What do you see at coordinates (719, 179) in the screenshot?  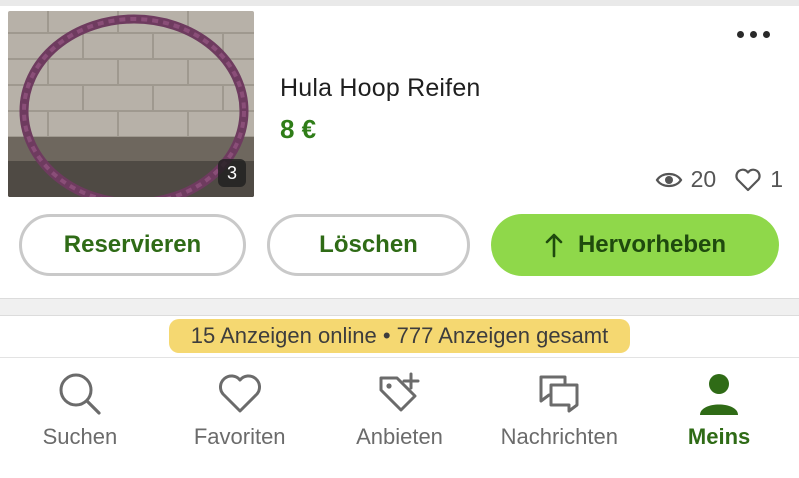 I see `listing-stats: 20 1` at bounding box center [719, 179].